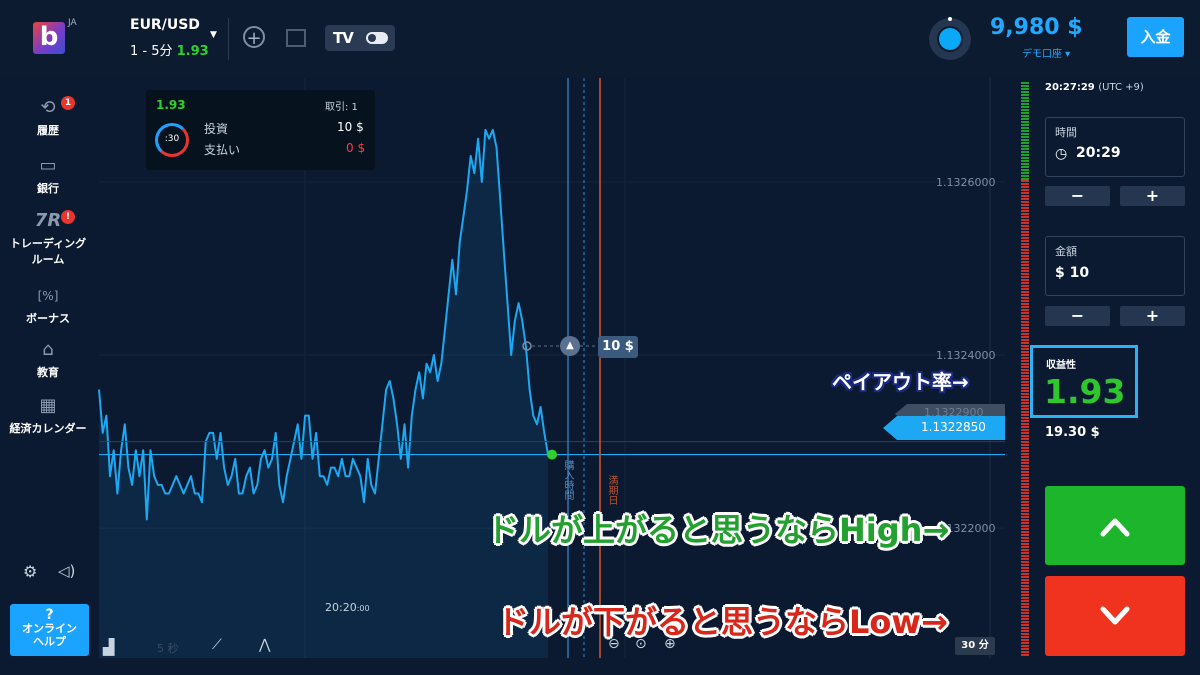 This screenshot has height=675, width=1200. I want to click on payout-value: 0 $, so click(356, 148).